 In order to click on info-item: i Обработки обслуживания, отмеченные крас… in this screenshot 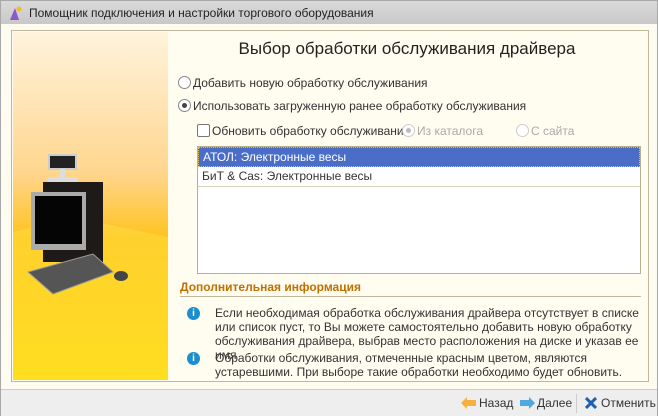, I will do `click(417, 365)`.